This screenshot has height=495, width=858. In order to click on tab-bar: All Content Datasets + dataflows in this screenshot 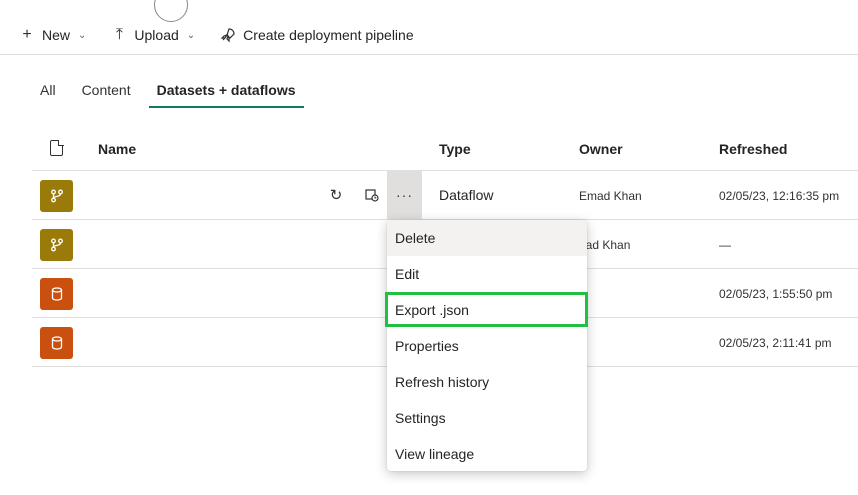, I will do `click(185, 95)`.